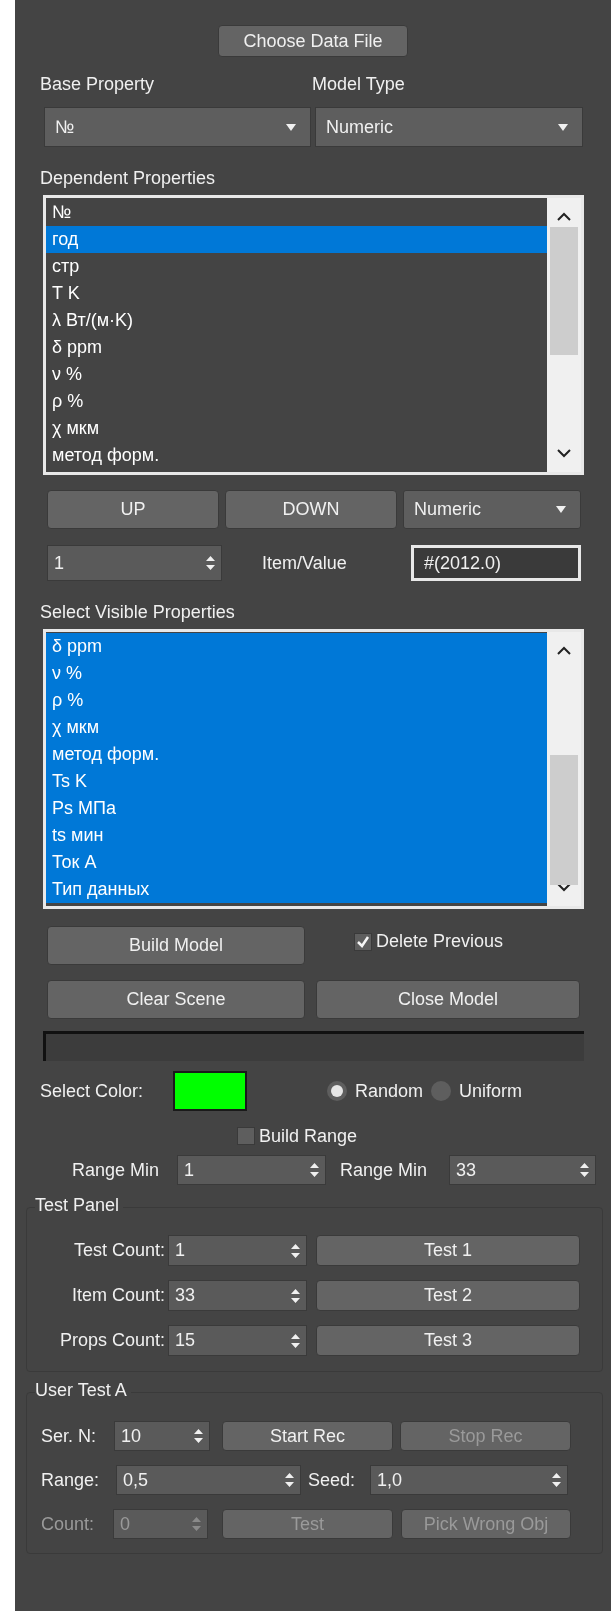 The height and width of the screenshot is (1611, 611). What do you see at coordinates (177, 127) in the screenshot?
I see `dropdown: №` at bounding box center [177, 127].